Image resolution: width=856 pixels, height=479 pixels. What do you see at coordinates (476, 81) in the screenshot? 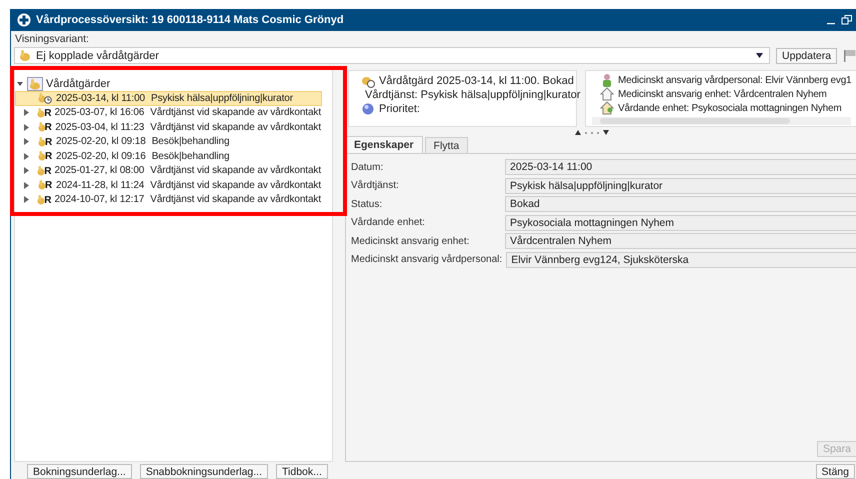
I see `summary-text: Vårdåtgärd 2025-03-14, kl 11:00. Bokad` at bounding box center [476, 81].